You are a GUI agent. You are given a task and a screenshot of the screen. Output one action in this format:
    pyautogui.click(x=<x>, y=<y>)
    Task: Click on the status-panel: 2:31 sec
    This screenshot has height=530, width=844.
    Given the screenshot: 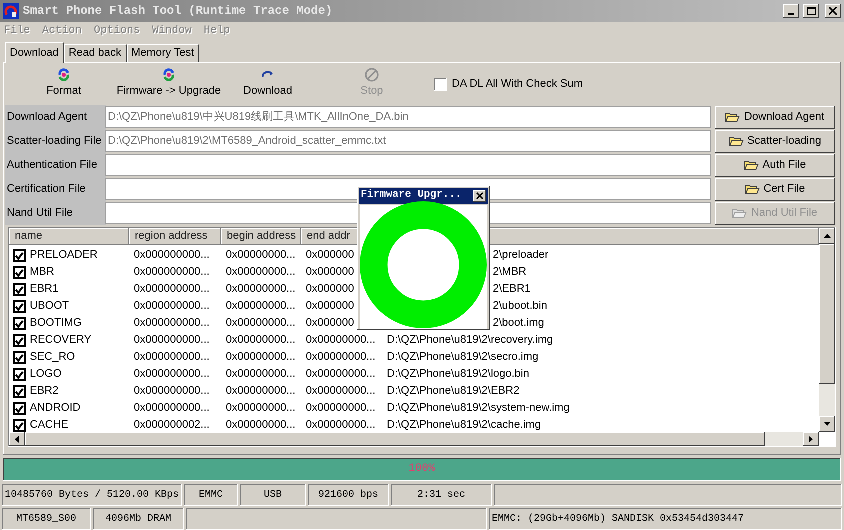 What is the action you would take?
    pyautogui.click(x=441, y=495)
    